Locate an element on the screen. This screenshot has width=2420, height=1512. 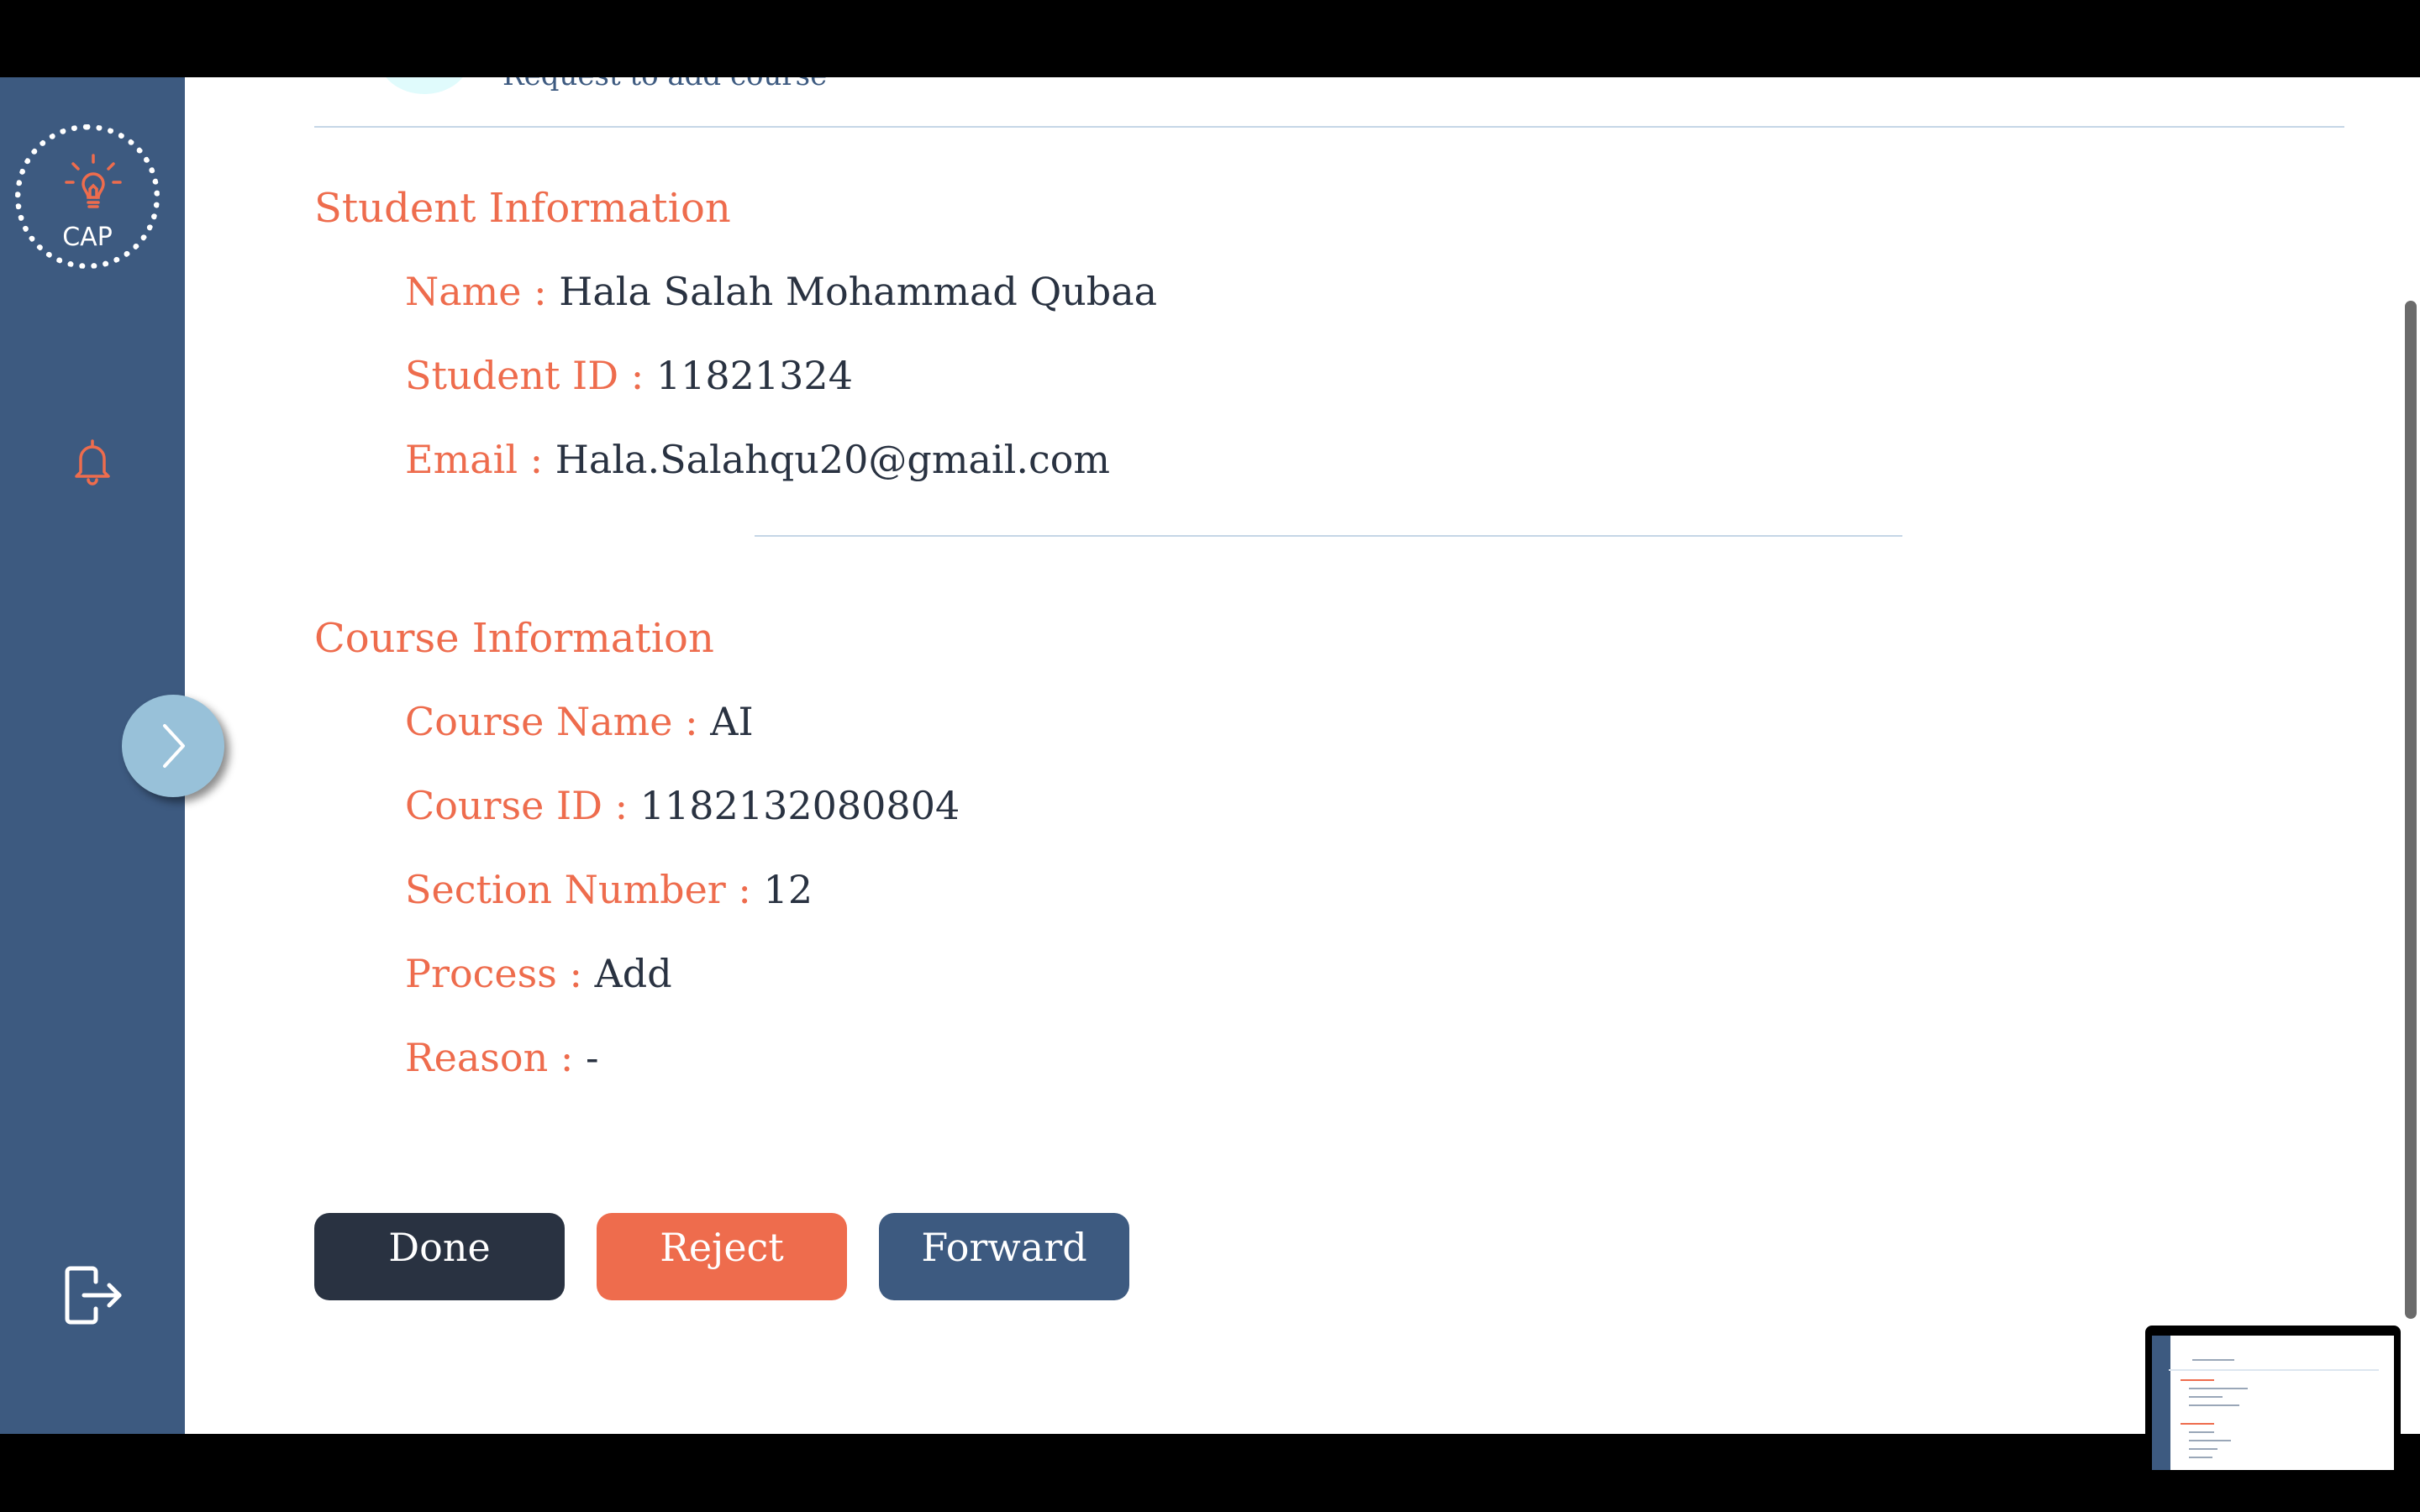
top-letterbox is located at coordinates (1210, 38).